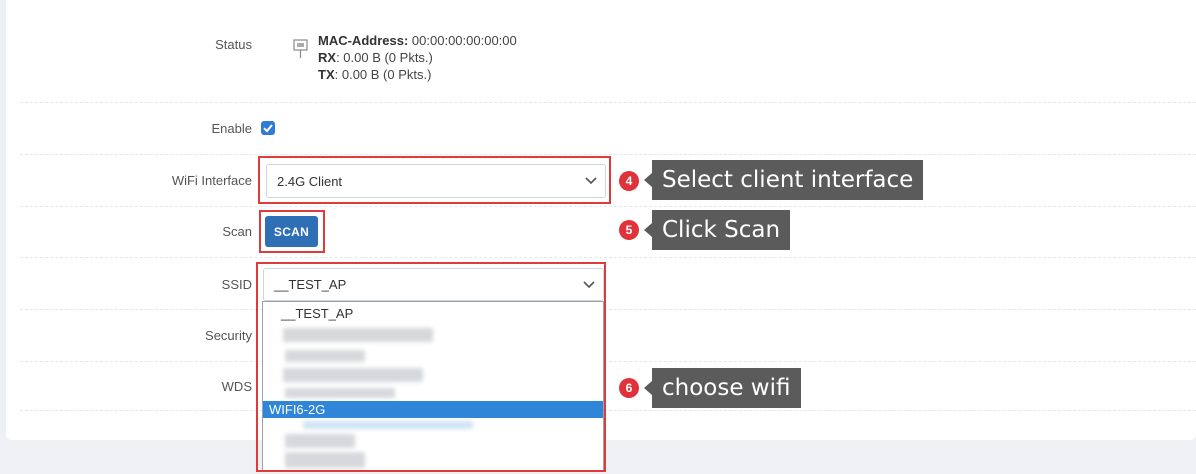 The height and width of the screenshot is (474, 1196). Describe the element at coordinates (233, 44) in the screenshot. I see `status-label: Status` at that location.